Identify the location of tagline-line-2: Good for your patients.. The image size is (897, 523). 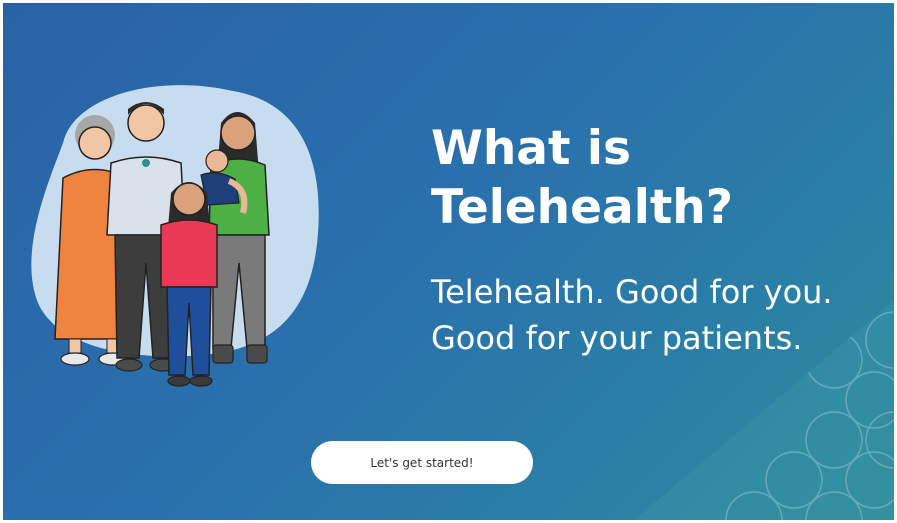
(617, 338).